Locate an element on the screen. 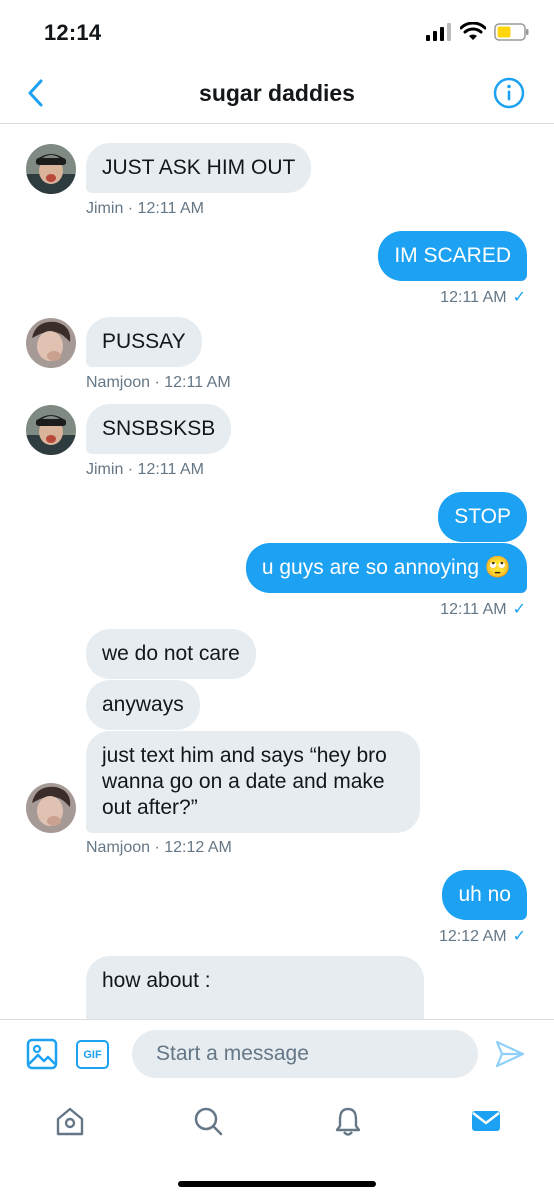 Image resolution: width=554 pixels, height=1200 pixels. conversation-title: sugar daddies is located at coordinates (277, 93).